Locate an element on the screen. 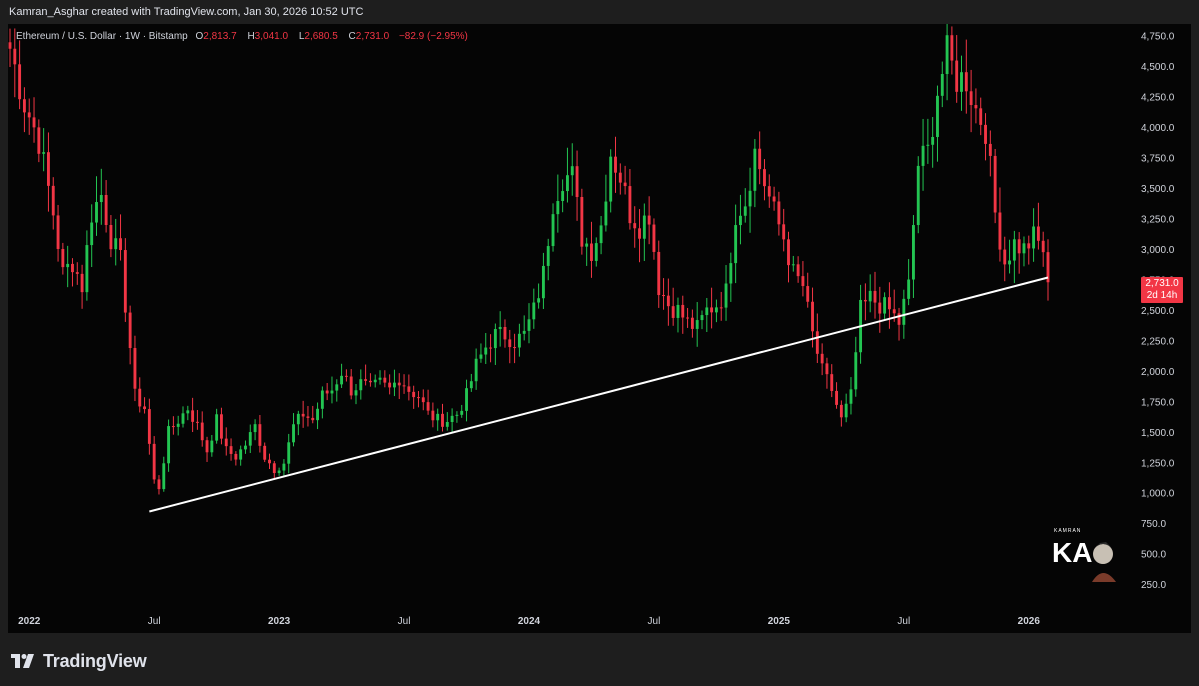 This screenshot has height=686, width=1199. price-tick-label: 750.0 is located at coordinates (1153, 524).